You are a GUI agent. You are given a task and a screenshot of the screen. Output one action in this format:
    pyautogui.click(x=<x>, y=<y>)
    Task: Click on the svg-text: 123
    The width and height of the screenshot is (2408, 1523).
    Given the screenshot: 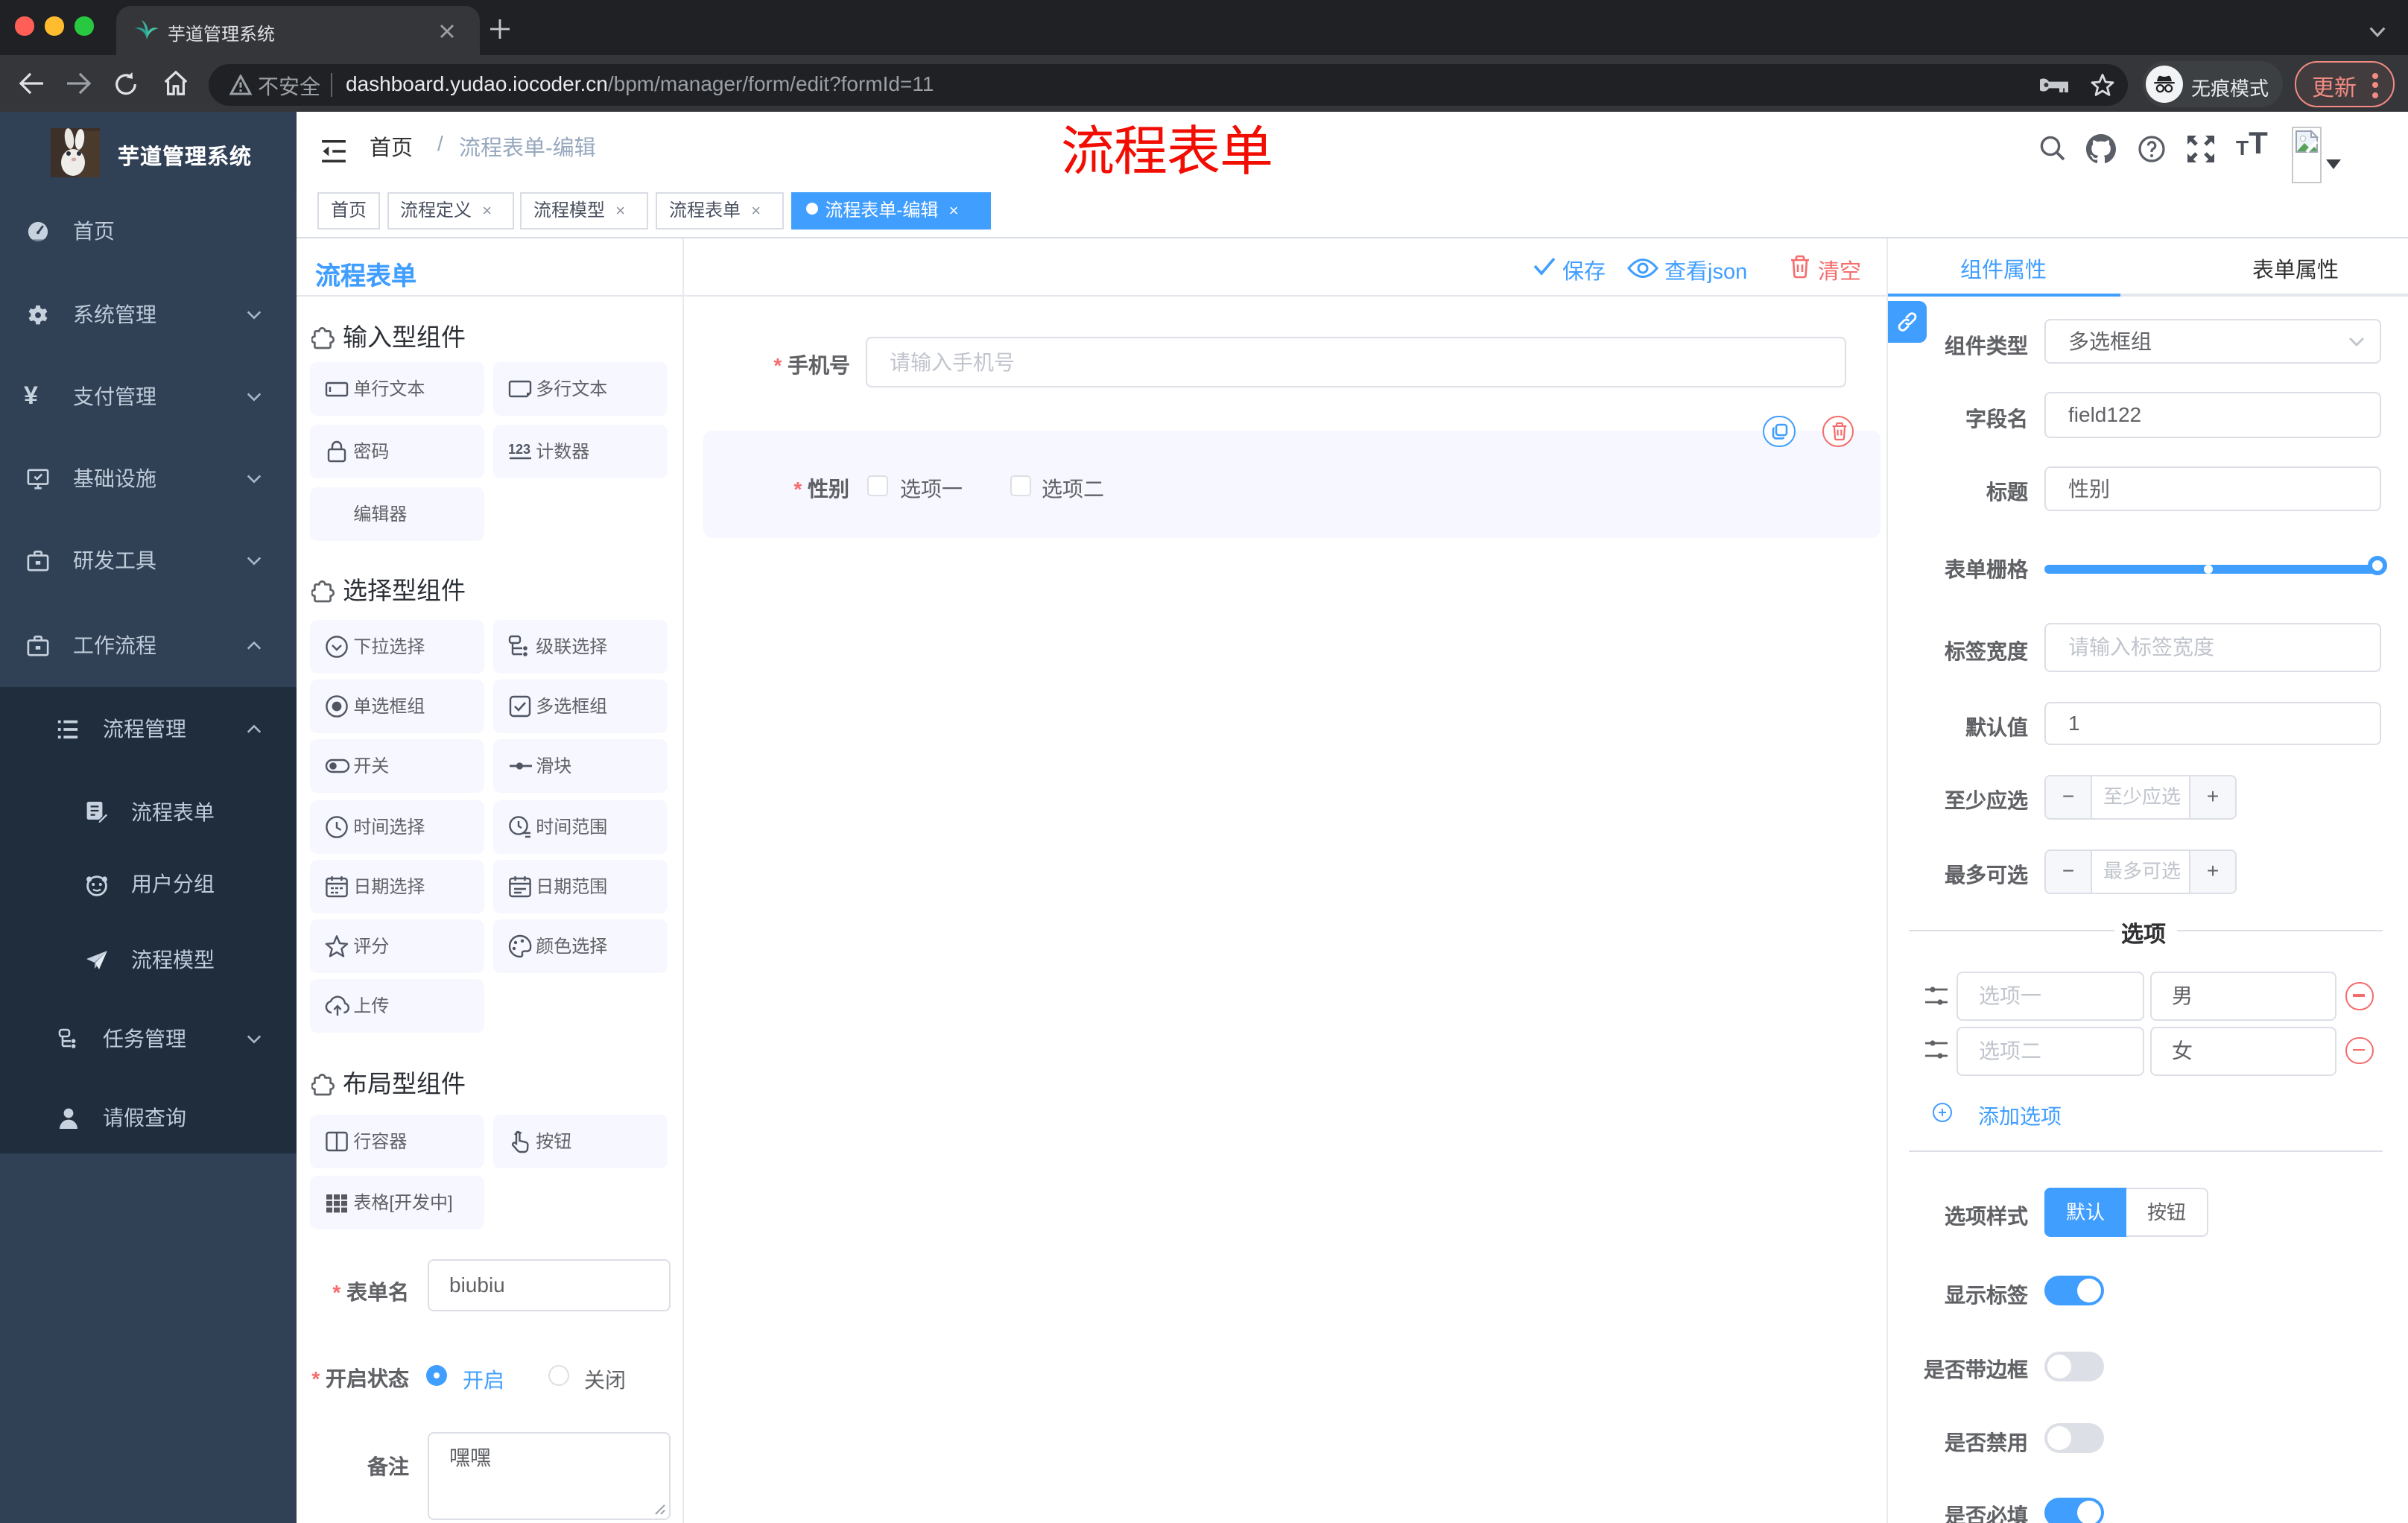 What is the action you would take?
    pyautogui.click(x=518, y=448)
    